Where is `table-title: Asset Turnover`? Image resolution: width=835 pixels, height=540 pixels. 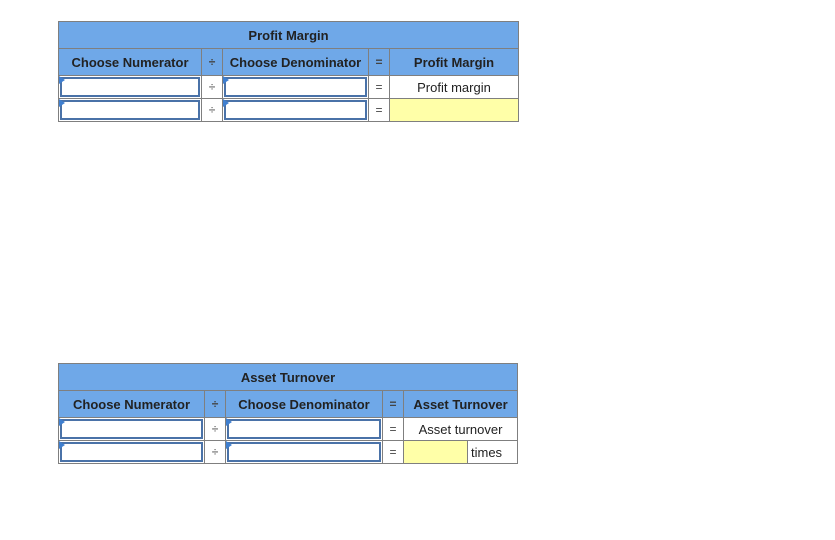
table-title: Asset Turnover is located at coordinates (288, 377).